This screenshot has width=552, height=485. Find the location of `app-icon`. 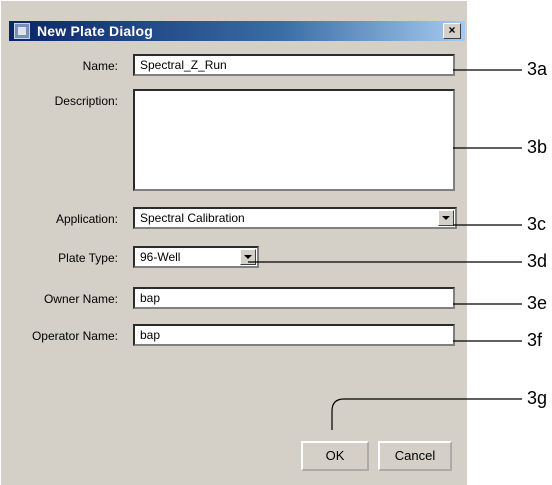

app-icon is located at coordinates (22, 31).